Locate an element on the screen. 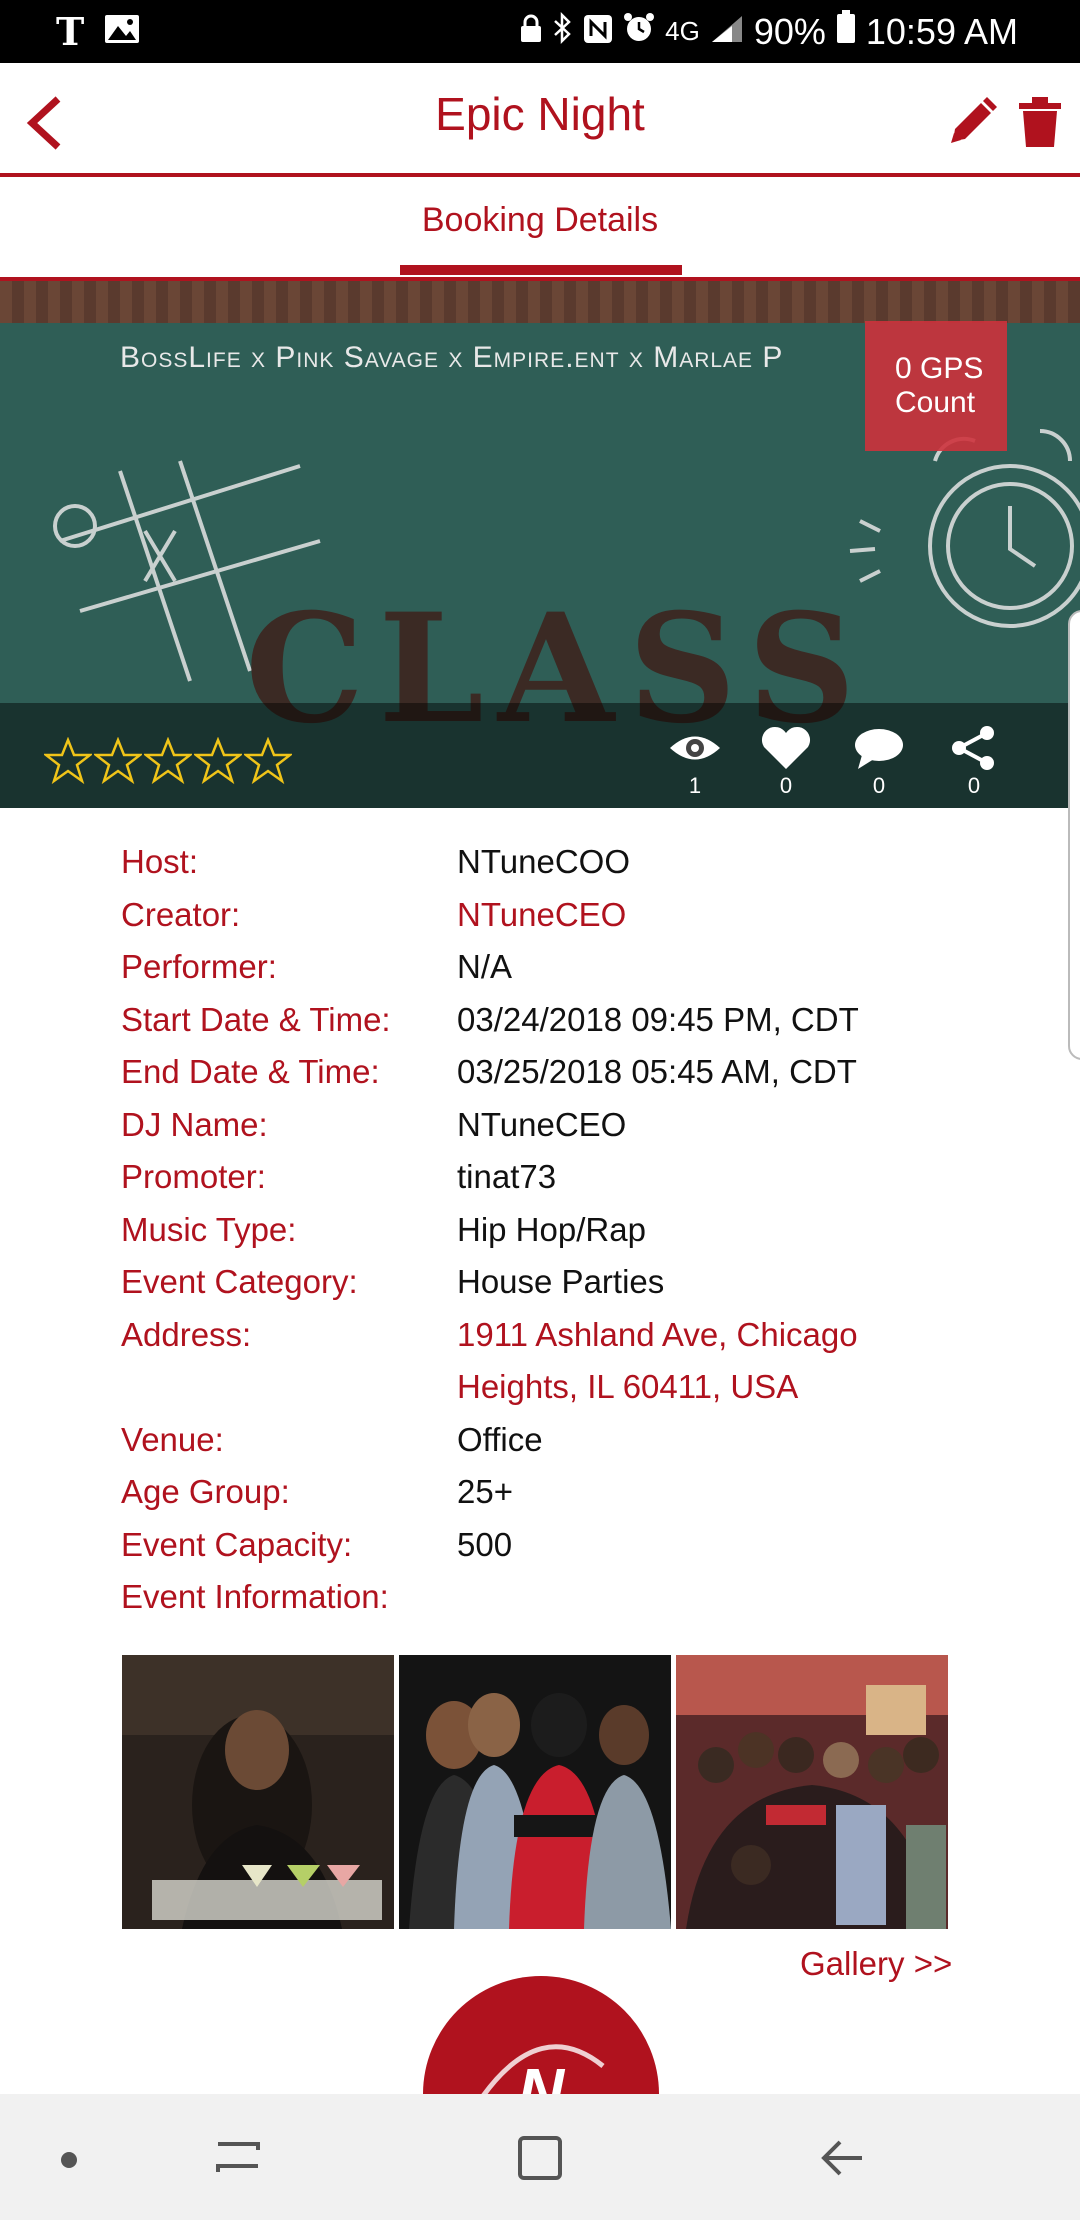 The image size is (1080, 2220). detail-value: 03/25/2018 05:45 AM, CDT is located at coordinates (657, 1071).